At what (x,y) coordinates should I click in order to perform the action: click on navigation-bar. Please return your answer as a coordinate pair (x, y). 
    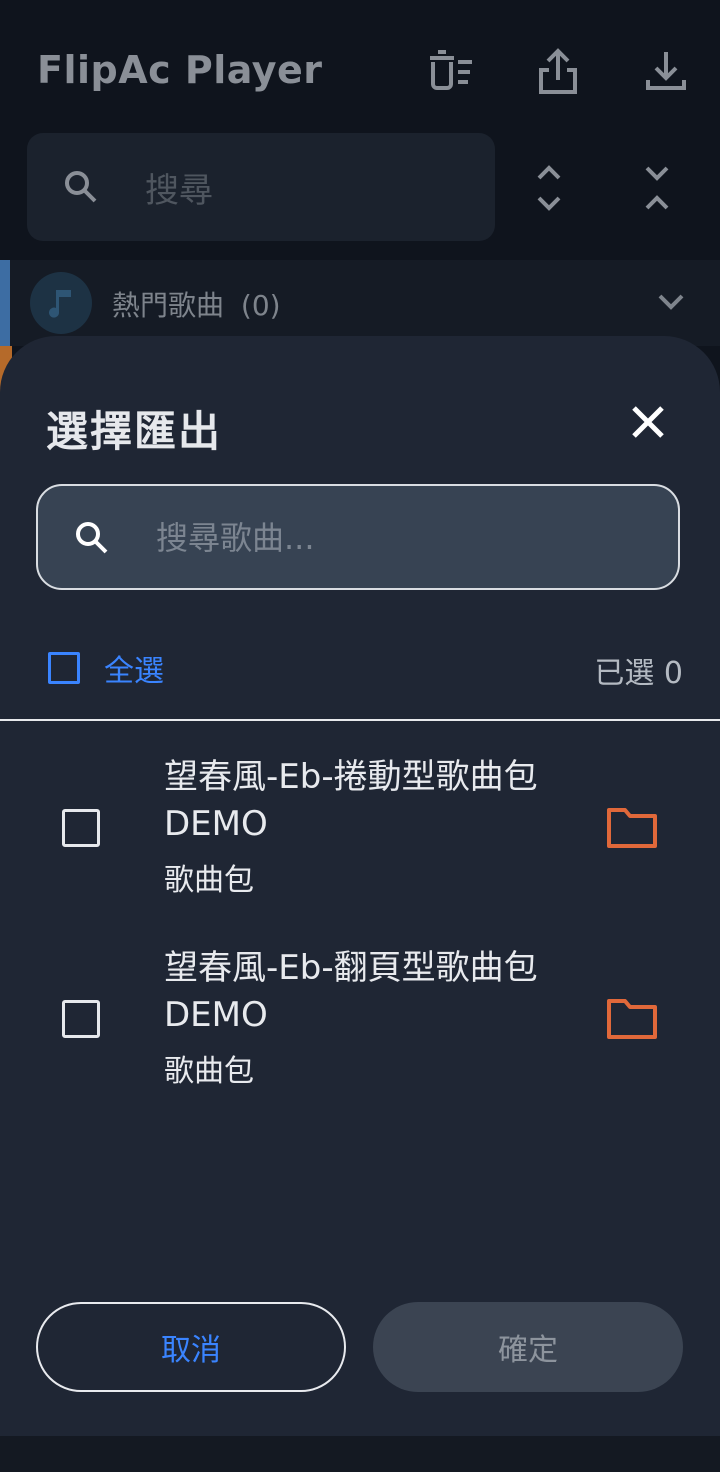
    Looking at the image, I should click on (360, 1454).